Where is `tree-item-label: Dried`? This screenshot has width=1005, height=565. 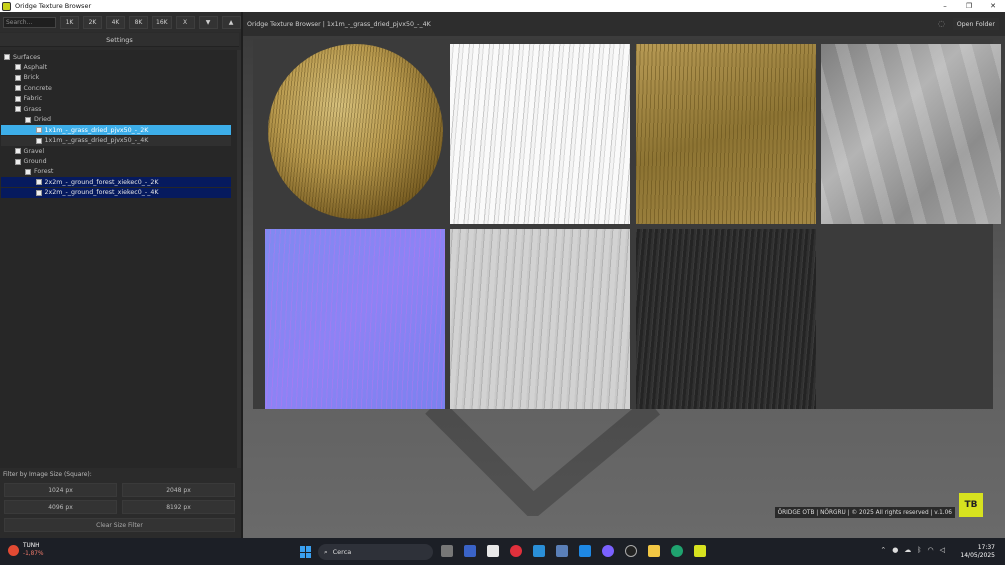
tree-item-label: Dried is located at coordinates (43, 120).